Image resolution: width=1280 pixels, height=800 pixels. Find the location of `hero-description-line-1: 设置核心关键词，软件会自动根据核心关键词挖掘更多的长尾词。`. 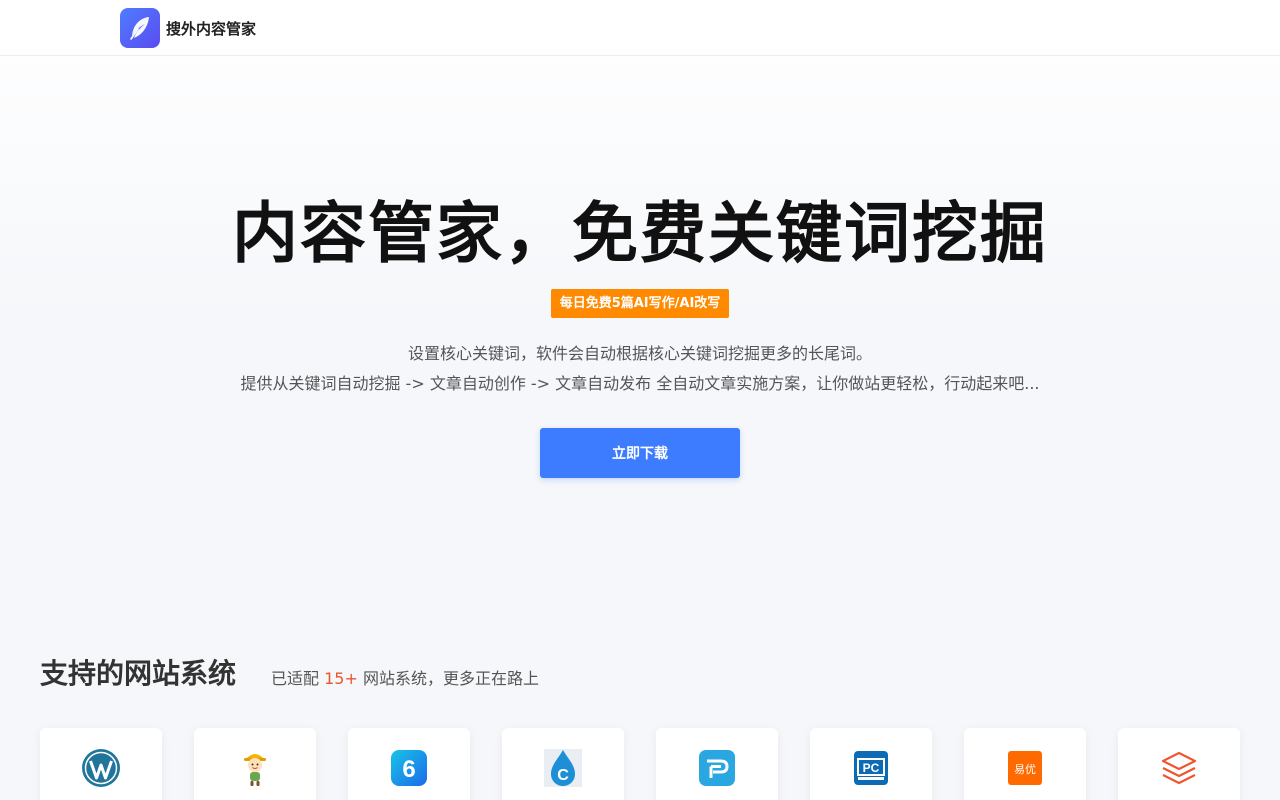

hero-description-line-1: 设置核心关键词，软件会自动根据核心关键词挖掘更多的长尾词。 is located at coordinates (639, 353).